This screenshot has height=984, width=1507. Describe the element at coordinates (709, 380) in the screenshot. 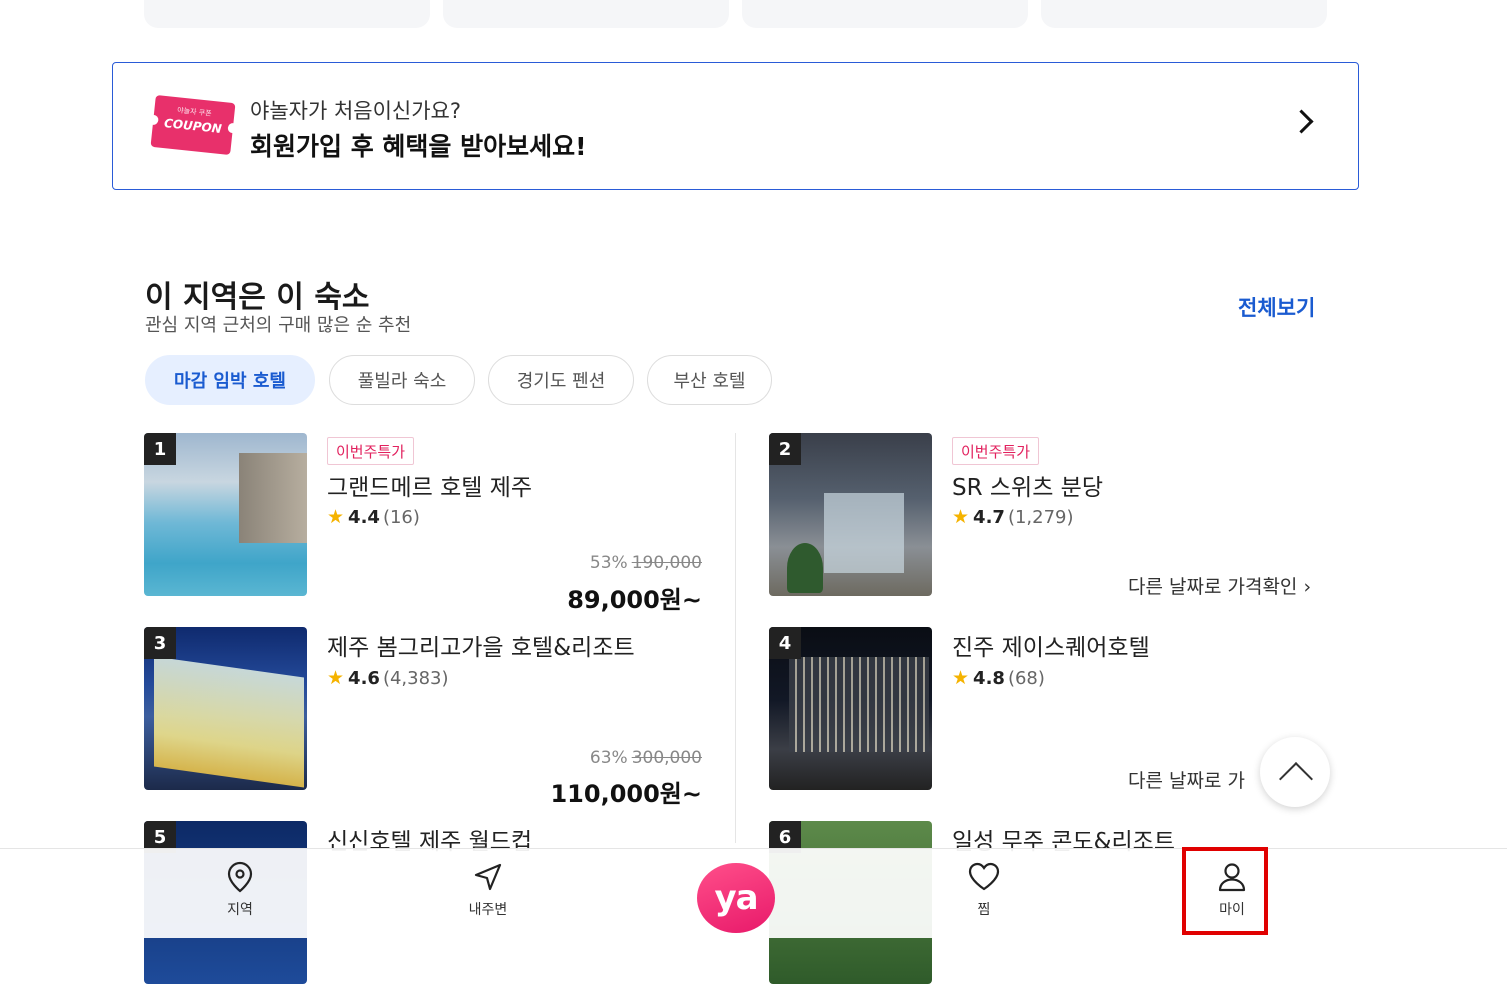

I see `chip-busan-hotel: 부산 호텔` at that location.